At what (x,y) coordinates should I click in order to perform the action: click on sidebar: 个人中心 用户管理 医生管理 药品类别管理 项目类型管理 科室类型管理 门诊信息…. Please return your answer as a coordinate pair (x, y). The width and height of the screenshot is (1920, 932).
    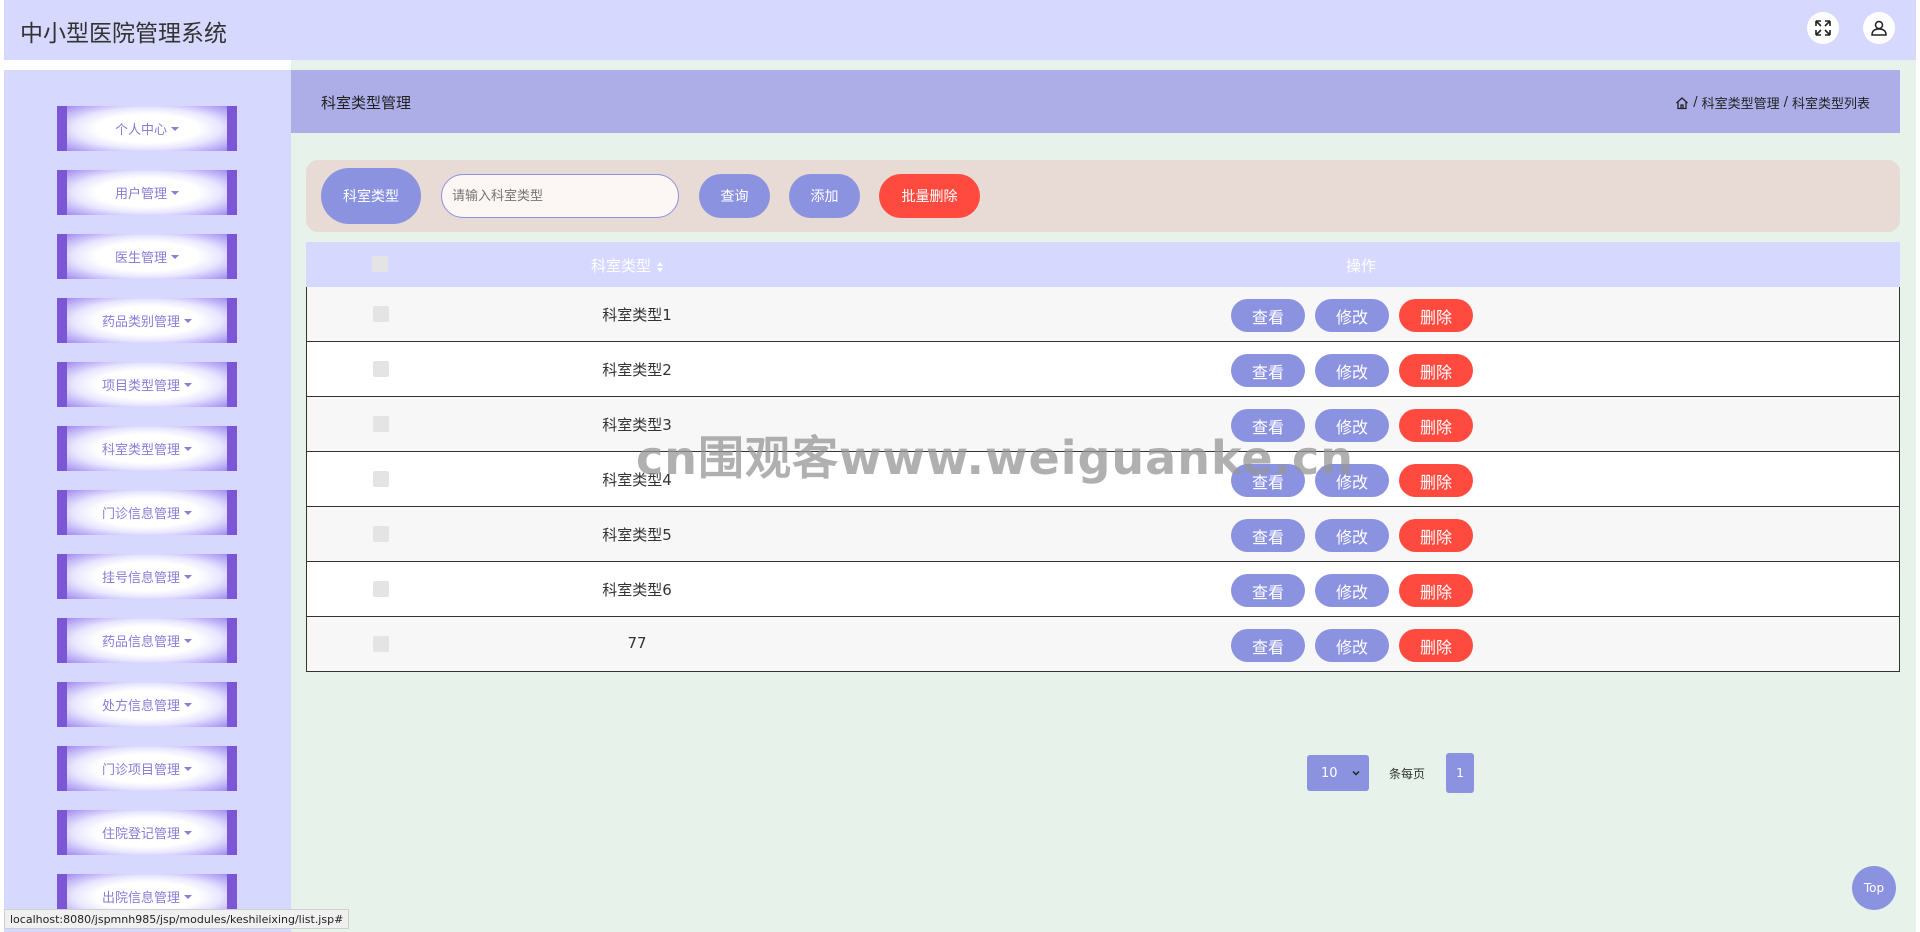
    Looking at the image, I should click on (147, 501).